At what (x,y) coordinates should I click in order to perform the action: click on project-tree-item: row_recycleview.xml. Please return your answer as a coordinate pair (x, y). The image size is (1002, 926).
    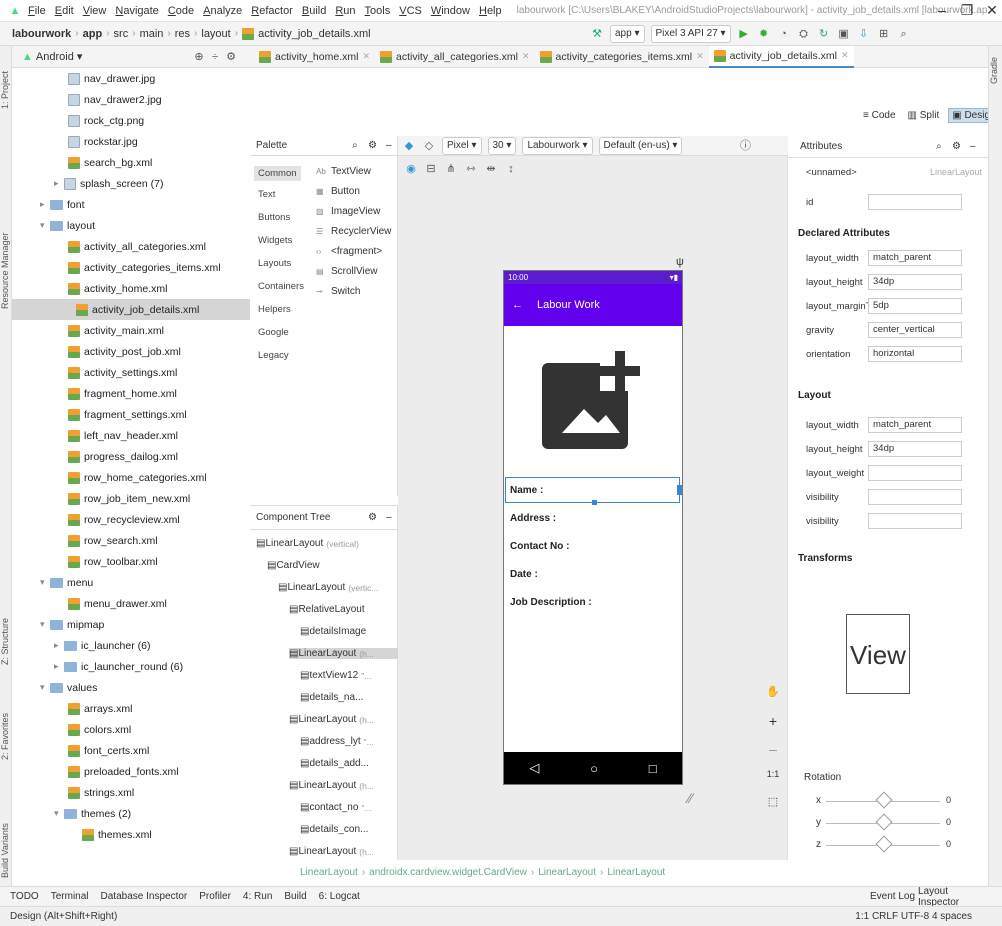
    Looking at the image, I should click on (124, 519).